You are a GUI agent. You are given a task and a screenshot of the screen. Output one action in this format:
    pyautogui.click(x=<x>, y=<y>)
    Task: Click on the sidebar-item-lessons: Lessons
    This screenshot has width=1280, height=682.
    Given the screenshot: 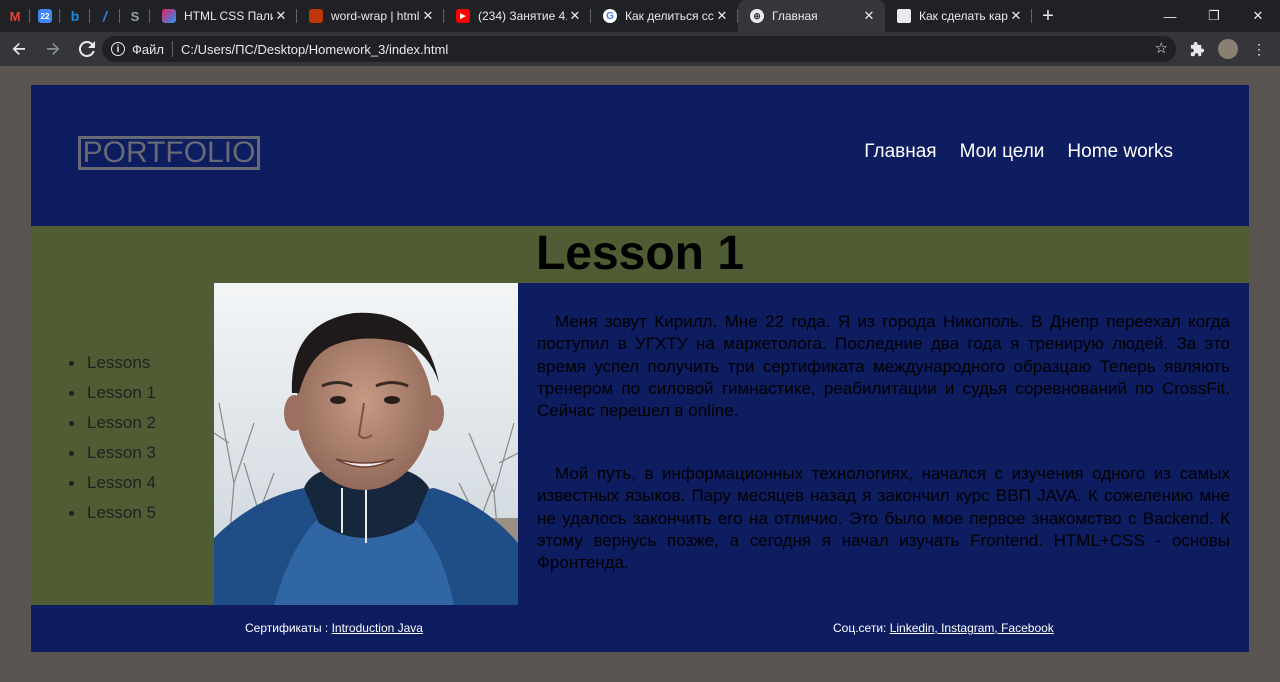 What is the action you would take?
    pyautogui.click(x=112, y=368)
    